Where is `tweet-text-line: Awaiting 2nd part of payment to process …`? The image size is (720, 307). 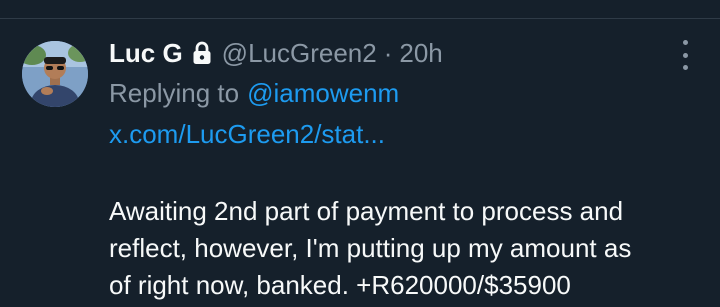 tweet-text-line: Awaiting 2nd part of payment to process … is located at coordinates (366, 211).